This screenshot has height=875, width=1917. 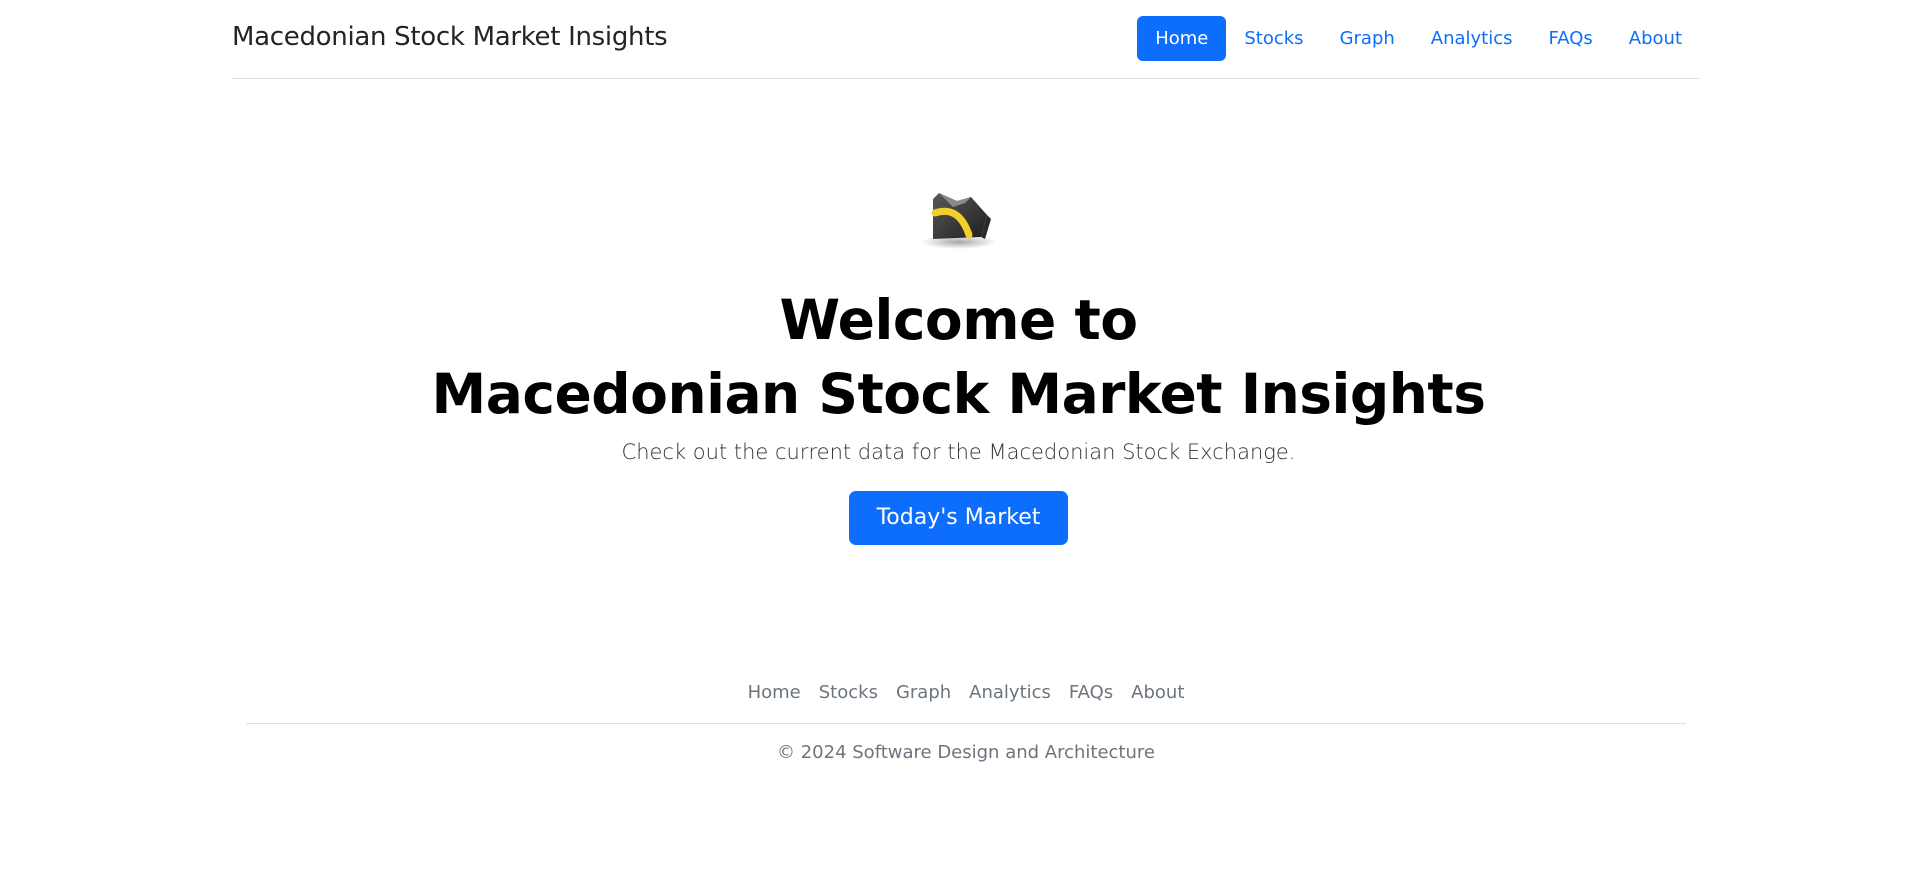 I want to click on todays-market-button: Today's Market, so click(x=958, y=518).